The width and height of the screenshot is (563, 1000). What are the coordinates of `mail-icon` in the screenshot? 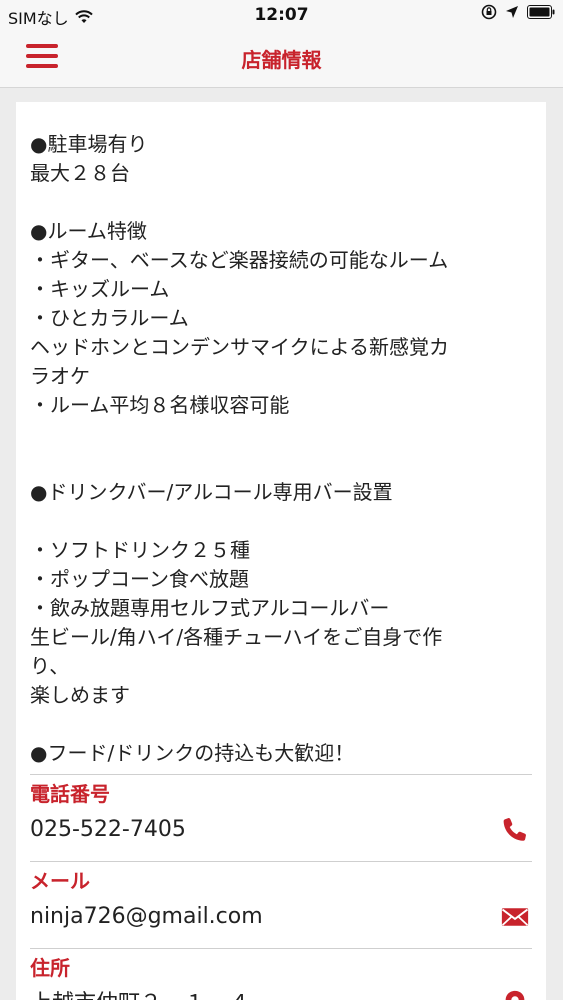 It's located at (515, 917).